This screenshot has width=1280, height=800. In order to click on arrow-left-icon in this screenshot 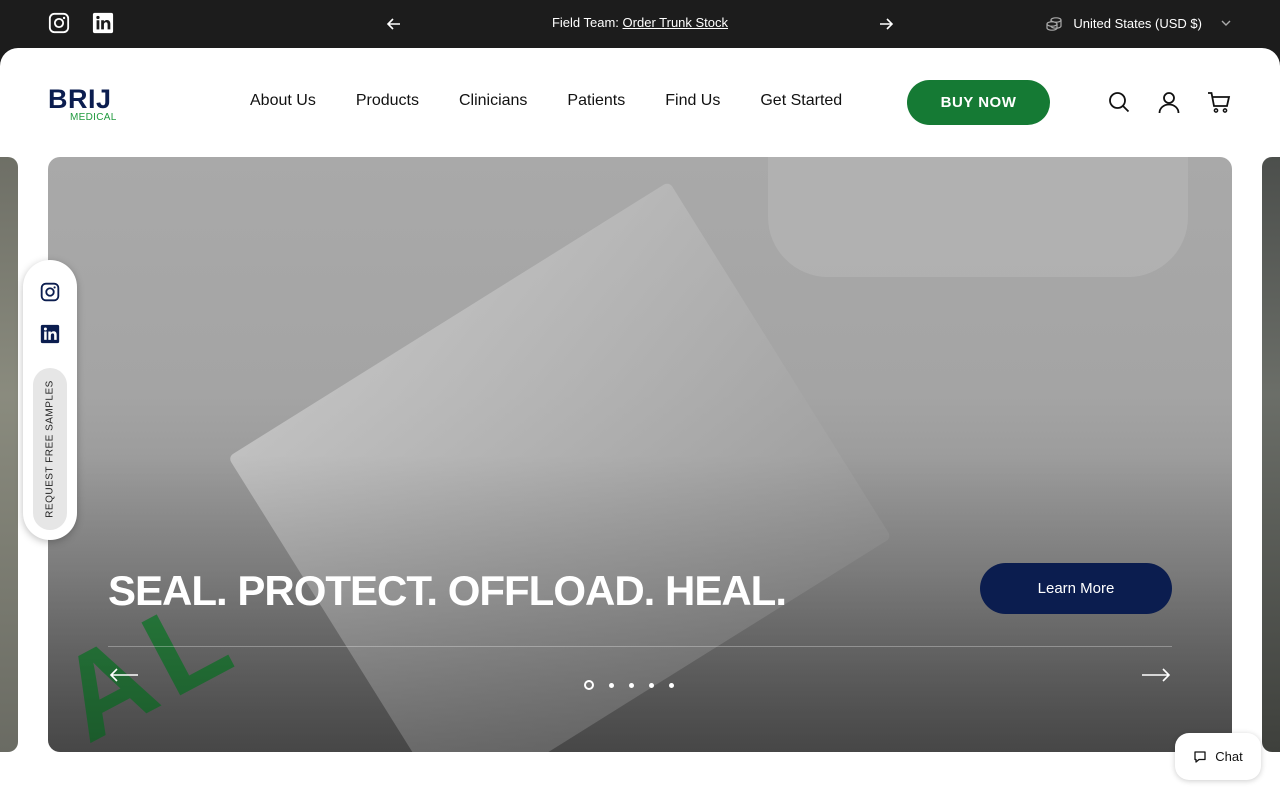, I will do `click(123, 675)`.